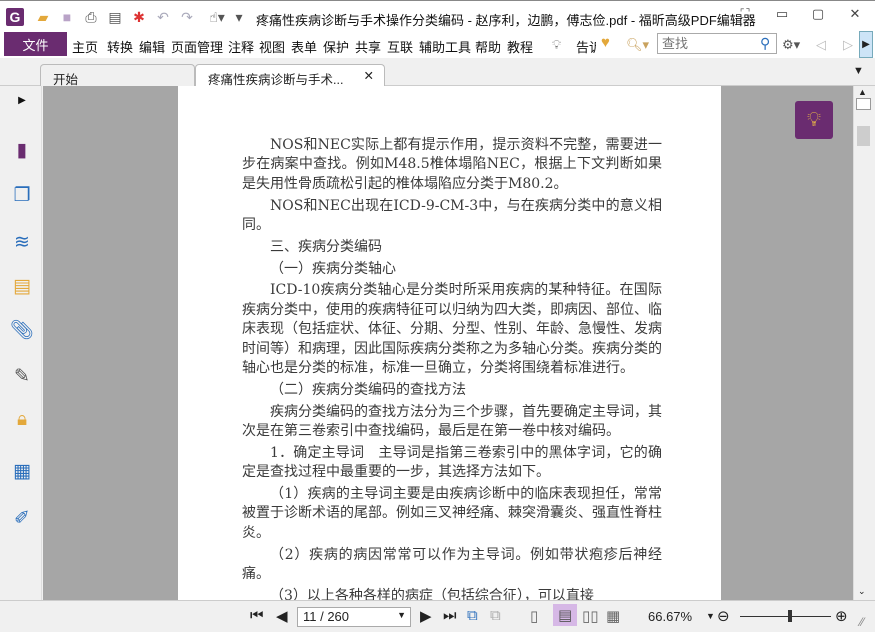 This screenshot has width=875, height=632. What do you see at coordinates (520, 46) in the screenshot?
I see `menu-tutorial: 教程` at bounding box center [520, 46].